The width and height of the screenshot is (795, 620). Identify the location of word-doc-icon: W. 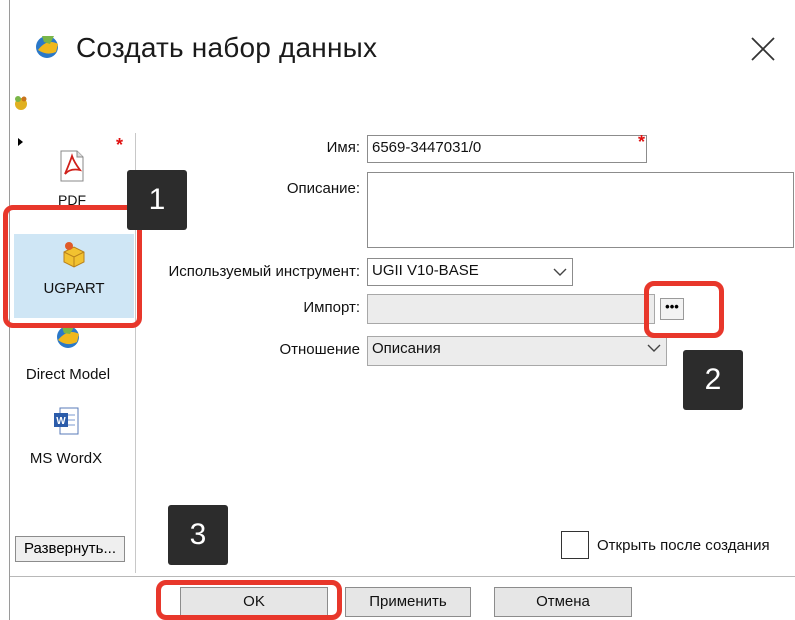
(66, 421).